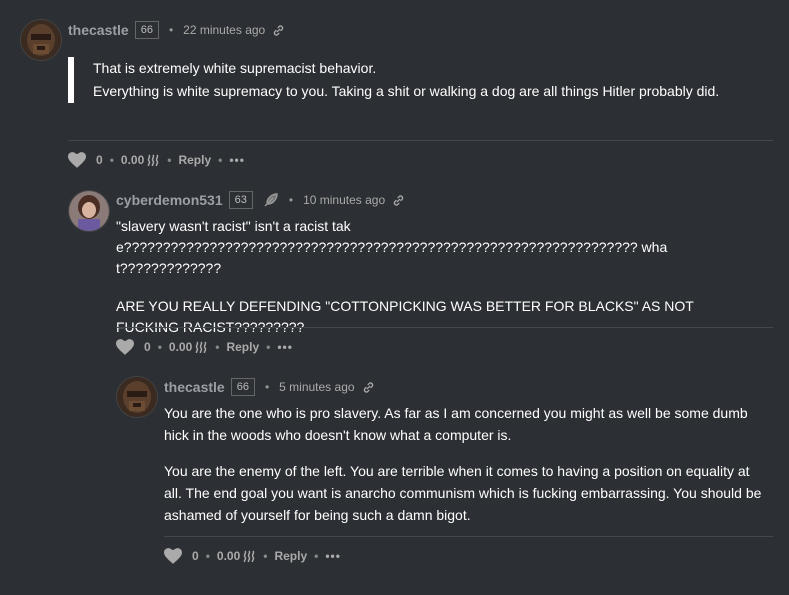 The width and height of the screenshot is (789, 595). What do you see at coordinates (271, 200) in the screenshot?
I see `feather-icon` at bounding box center [271, 200].